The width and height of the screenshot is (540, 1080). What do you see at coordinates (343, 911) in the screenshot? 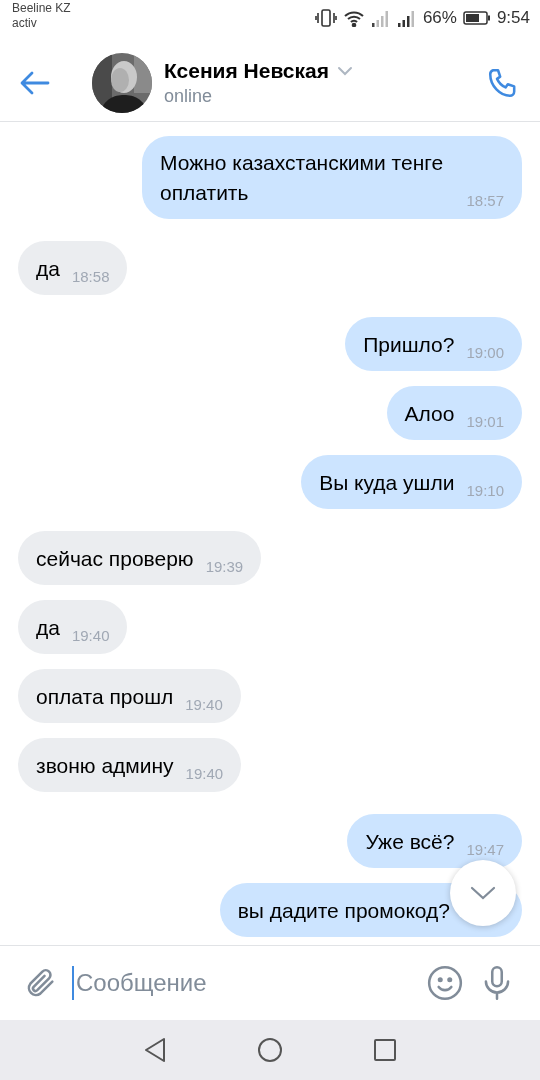
I see `message-text: вы дадите промокод?` at bounding box center [343, 911].